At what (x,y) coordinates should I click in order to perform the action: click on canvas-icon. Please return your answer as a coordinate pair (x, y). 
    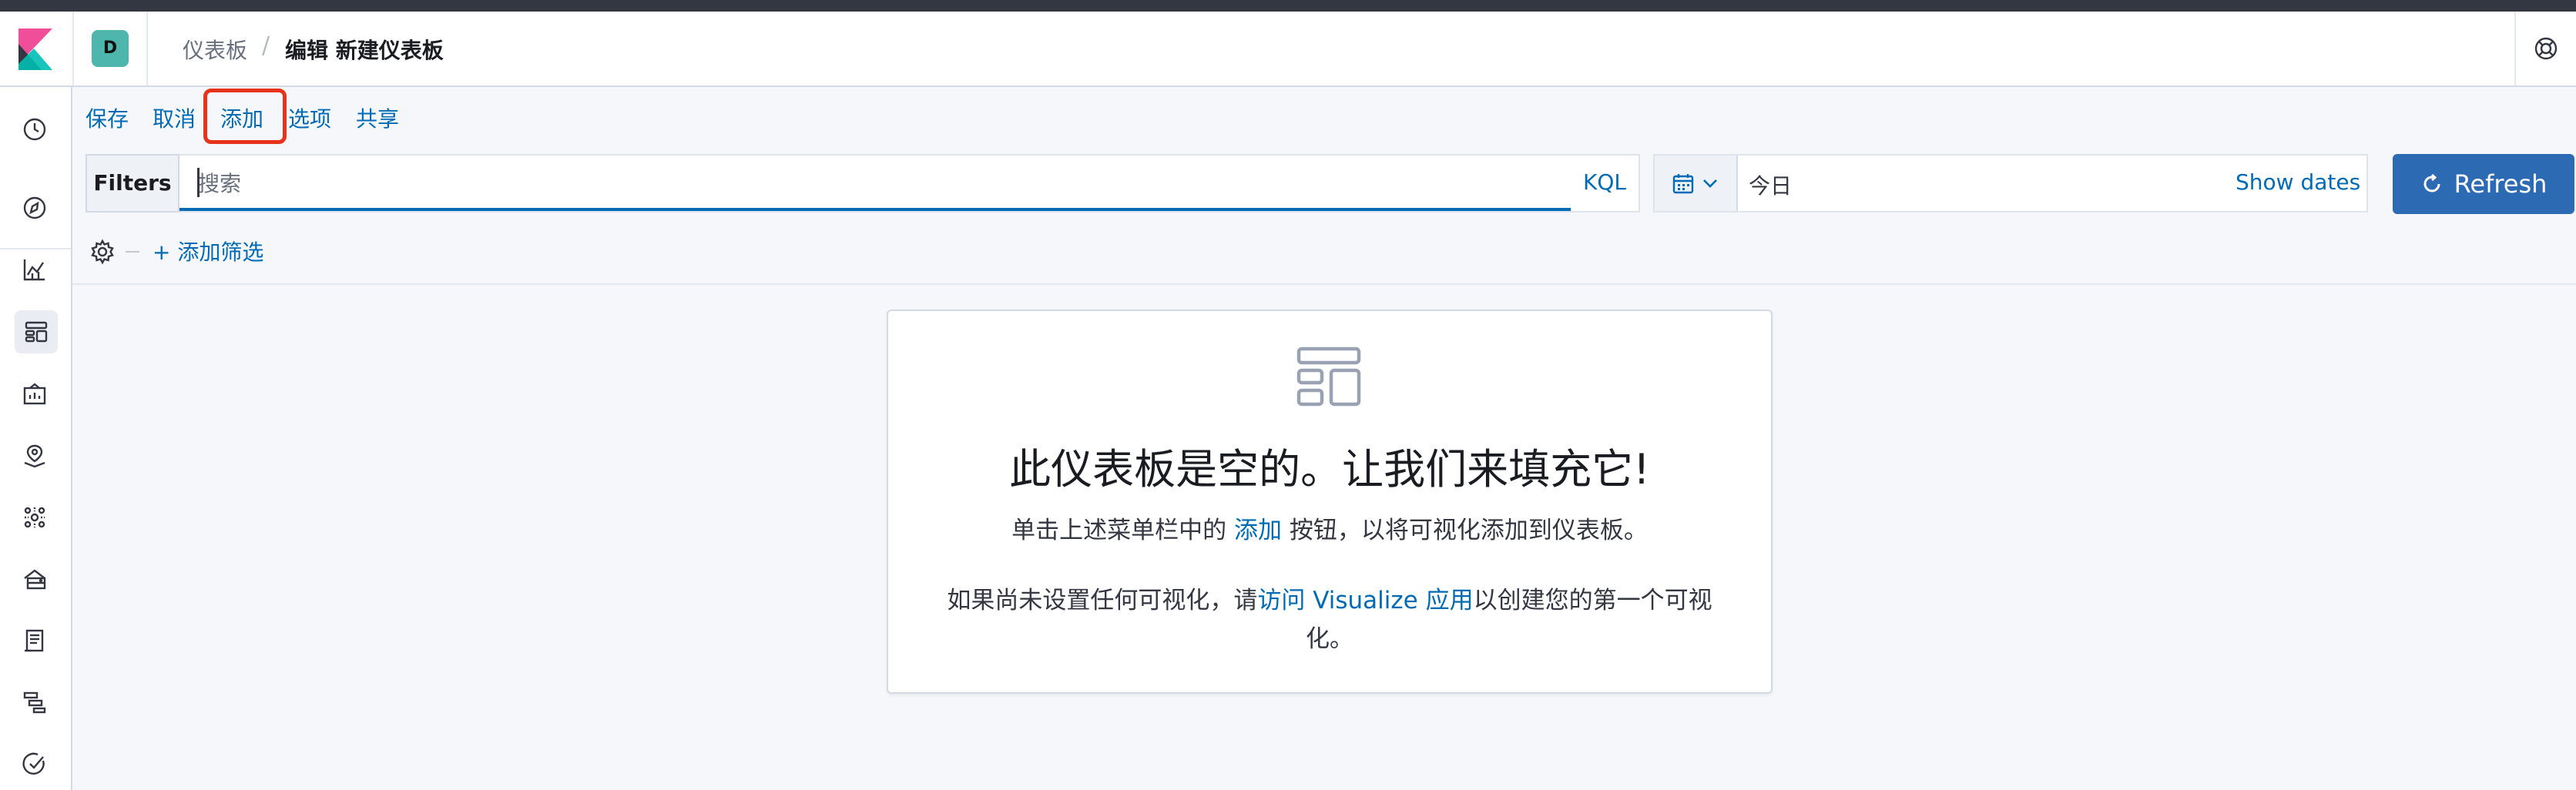
    Looking at the image, I should click on (34, 394).